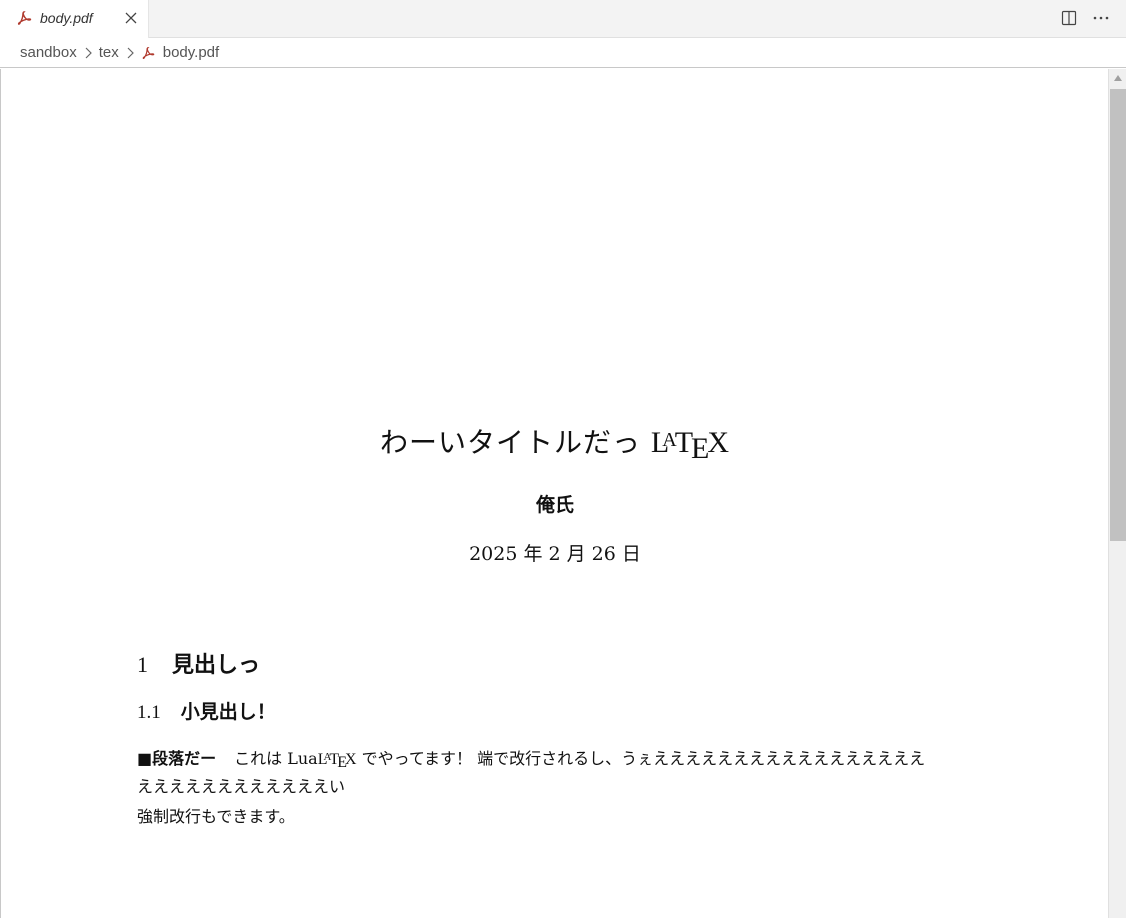 The width and height of the screenshot is (1126, 918). Describe the element at coordinates (216, 665) in the screenshot. I see `section-title: 見出しっ` at that location.